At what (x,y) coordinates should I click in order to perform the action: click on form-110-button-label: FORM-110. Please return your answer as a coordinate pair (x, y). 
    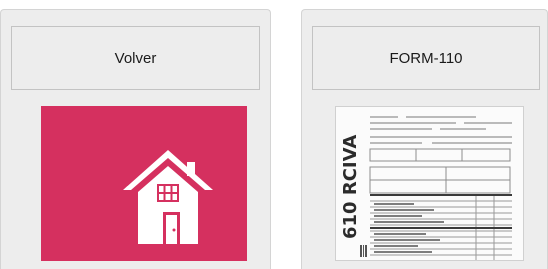
    Looking at the image, I should click on (426, 58).